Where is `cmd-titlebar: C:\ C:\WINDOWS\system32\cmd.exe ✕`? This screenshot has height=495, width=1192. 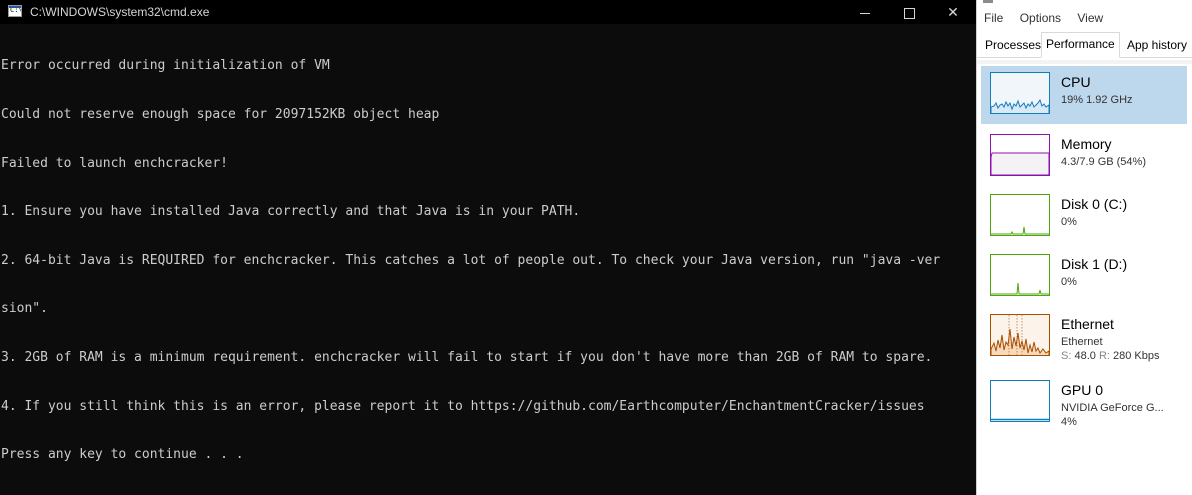
cmd-titlebar: C:\ C:\WINDOWS\system32\cmd.exe ✕ is located at coordinates (488, 12).